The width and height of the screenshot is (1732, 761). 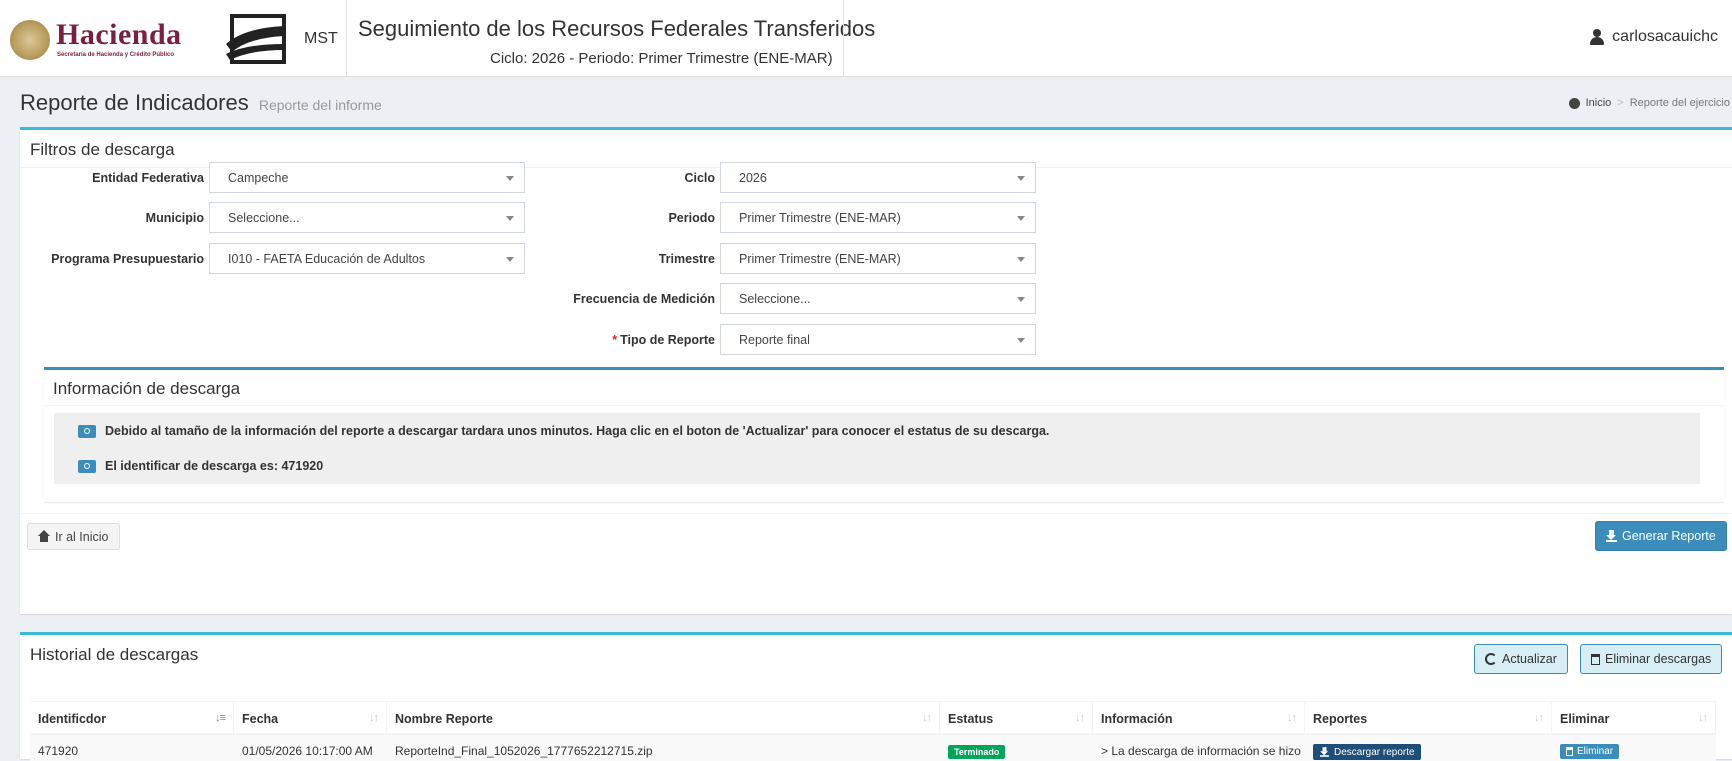 What do you see at coordinates (1529, 659) in the screenshot?
I see `refresh-button-label: Actualizar` at bounding box center [1529, 659].